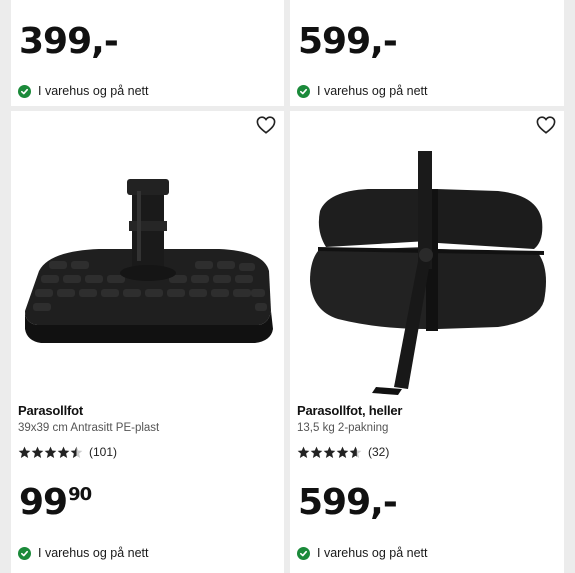 The width and height of the screenshot is (575, 573). What do you see at coordinates (147, 53) in the screenshot?
I see `product-card: 399 ,- I varehus og på nett` at bounding box center [147, 53].